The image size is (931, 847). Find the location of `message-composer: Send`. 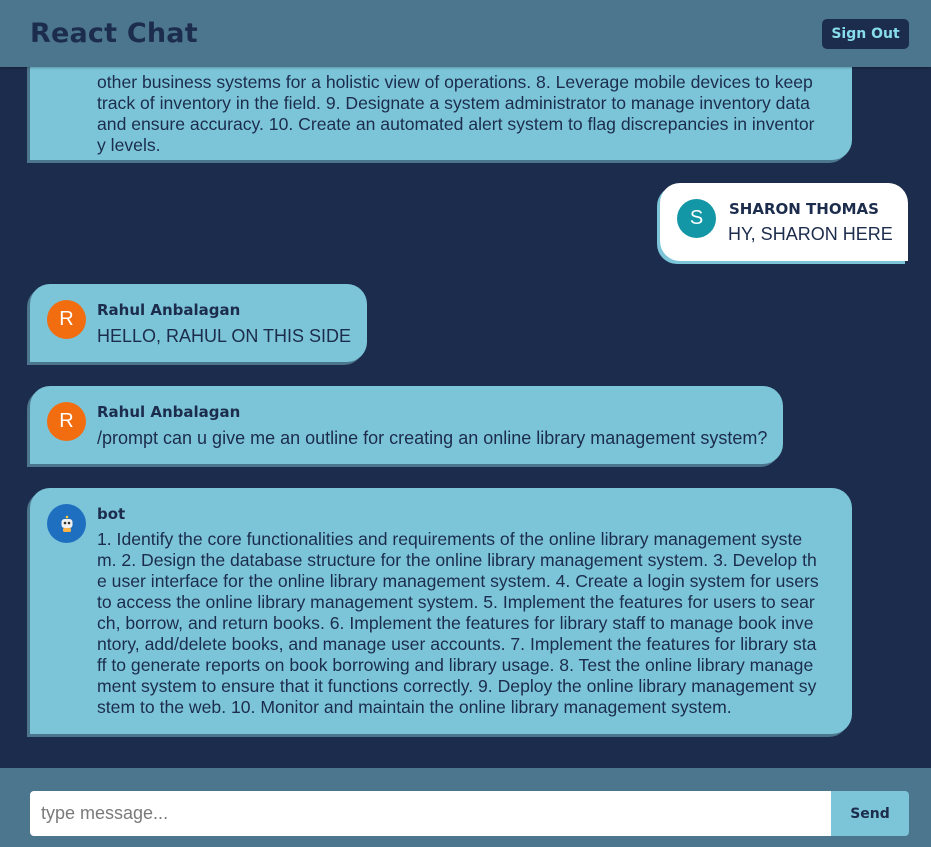

message-composer: Send is located at coordinates (465, 807).